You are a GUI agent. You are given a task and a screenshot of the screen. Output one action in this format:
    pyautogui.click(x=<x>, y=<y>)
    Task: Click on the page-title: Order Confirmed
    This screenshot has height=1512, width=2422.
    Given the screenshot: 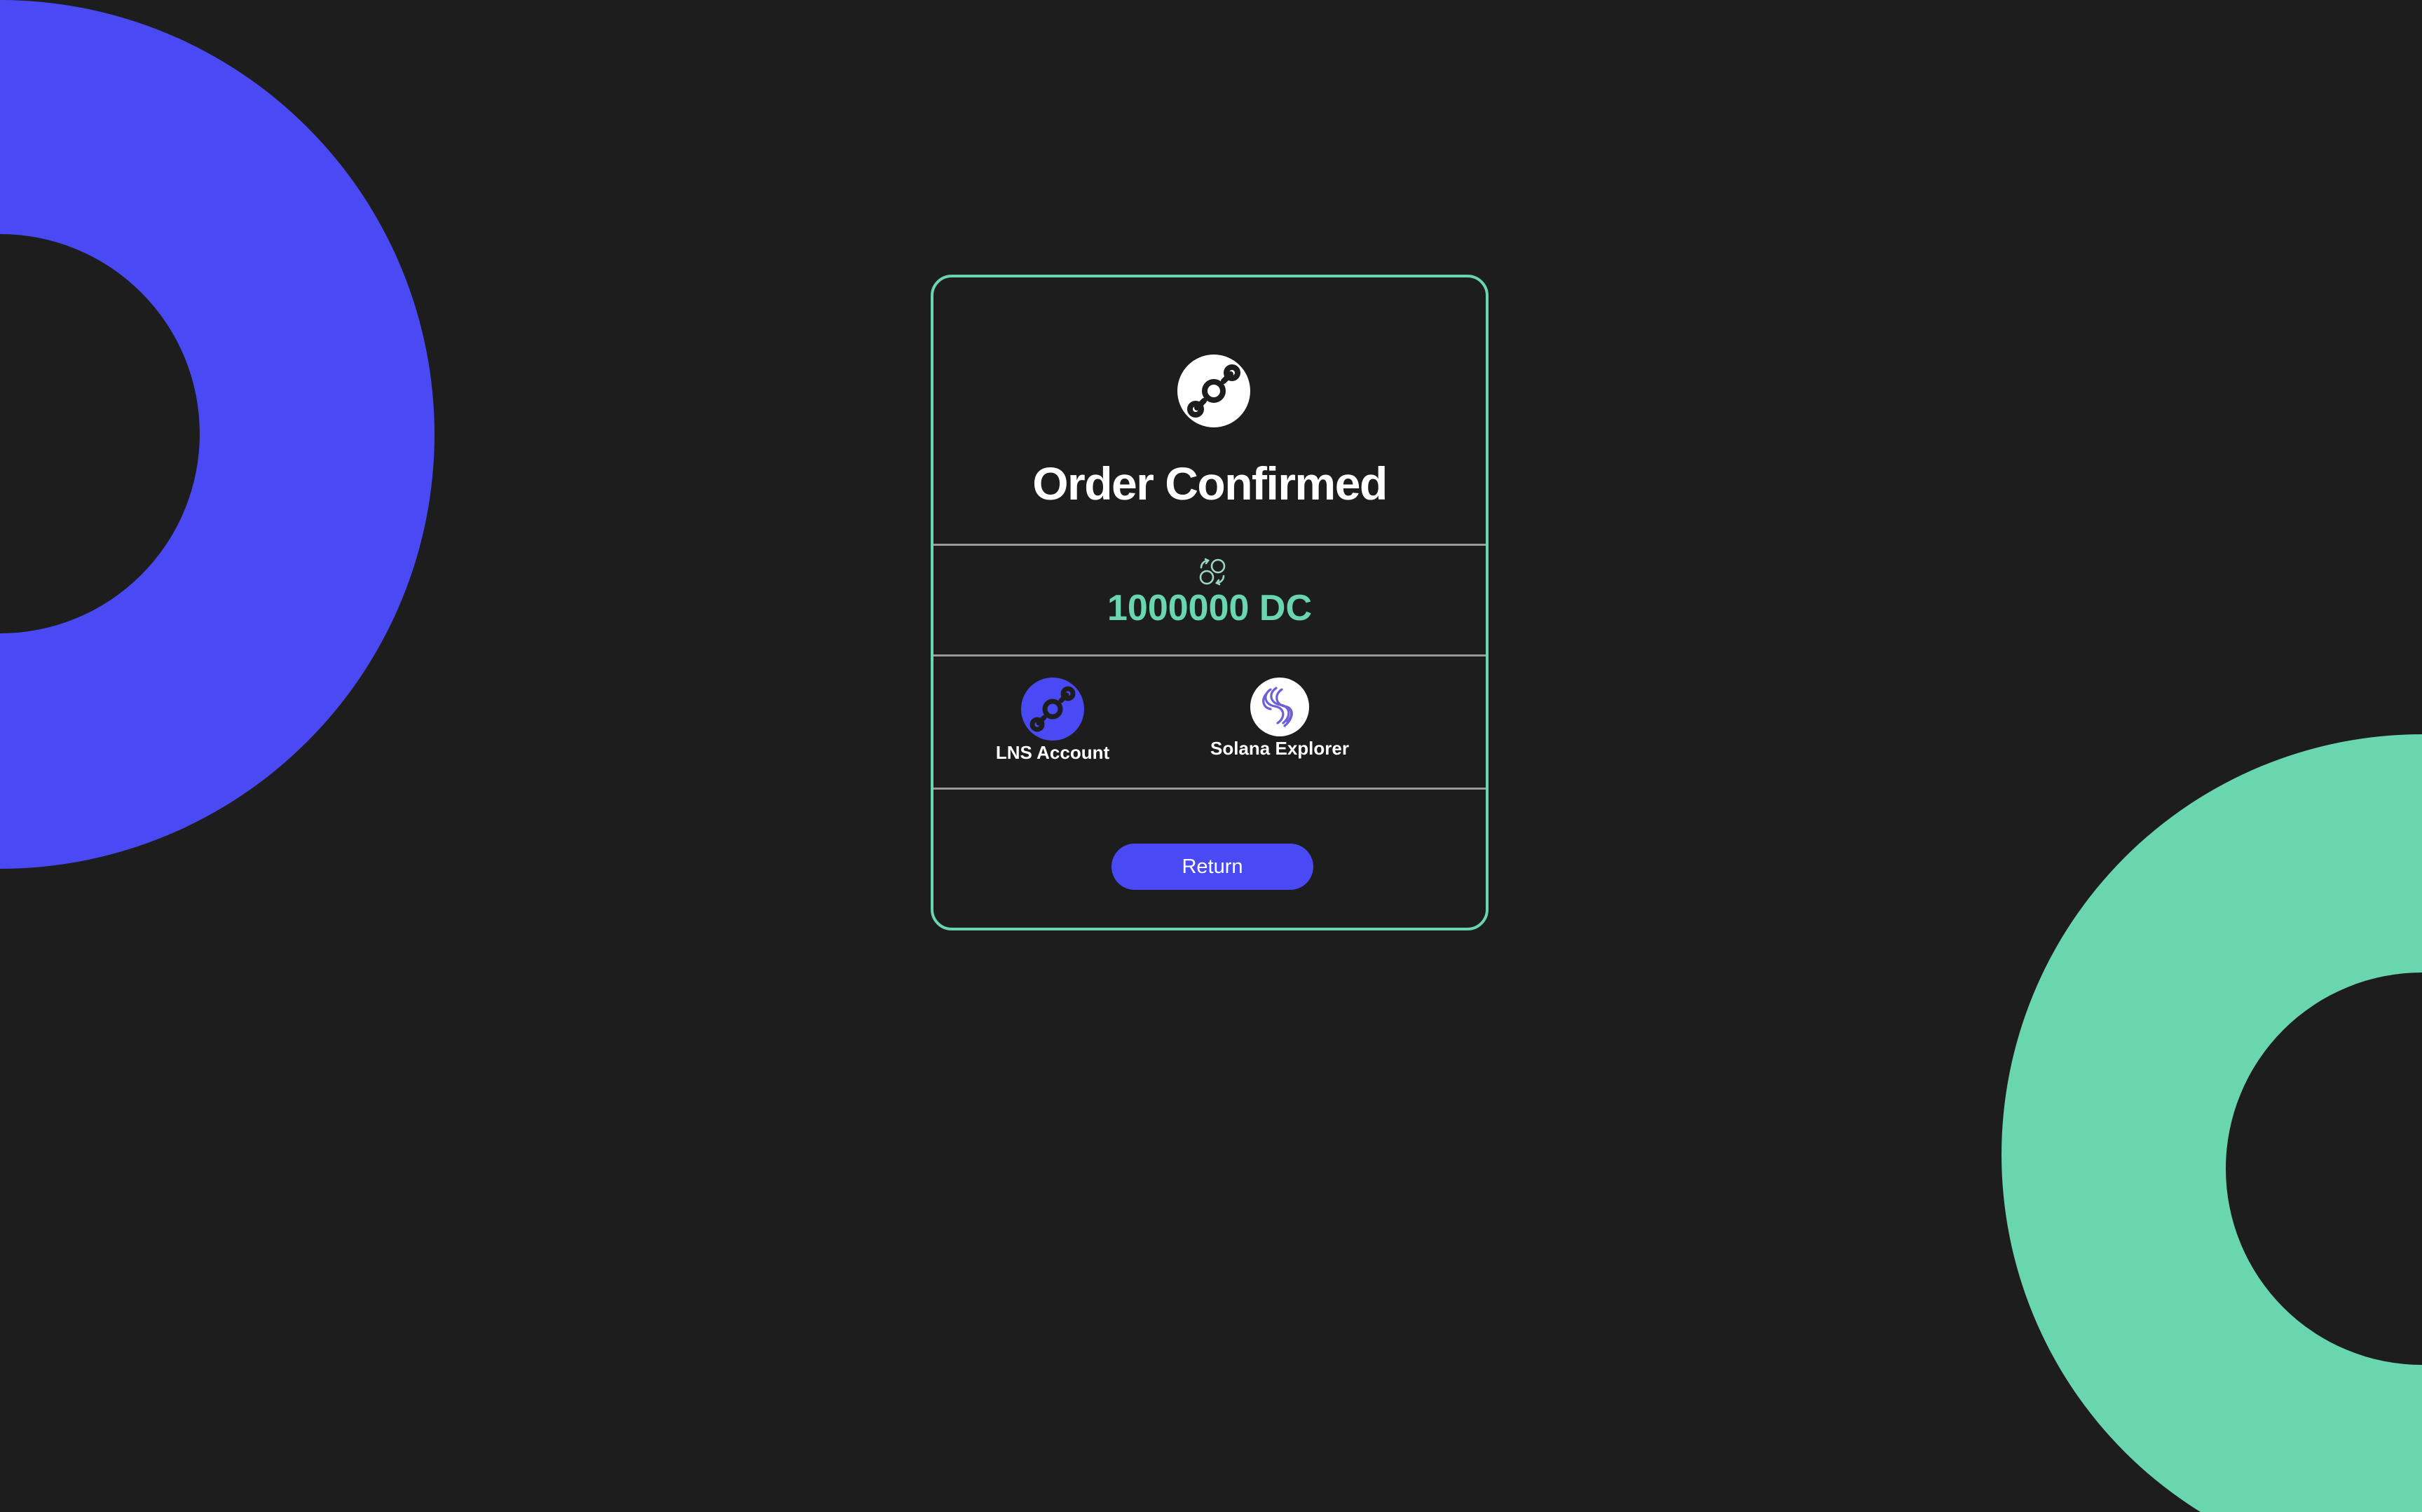 What is the action you would take?
    pyautogui.click(x=1210, y=483)
    